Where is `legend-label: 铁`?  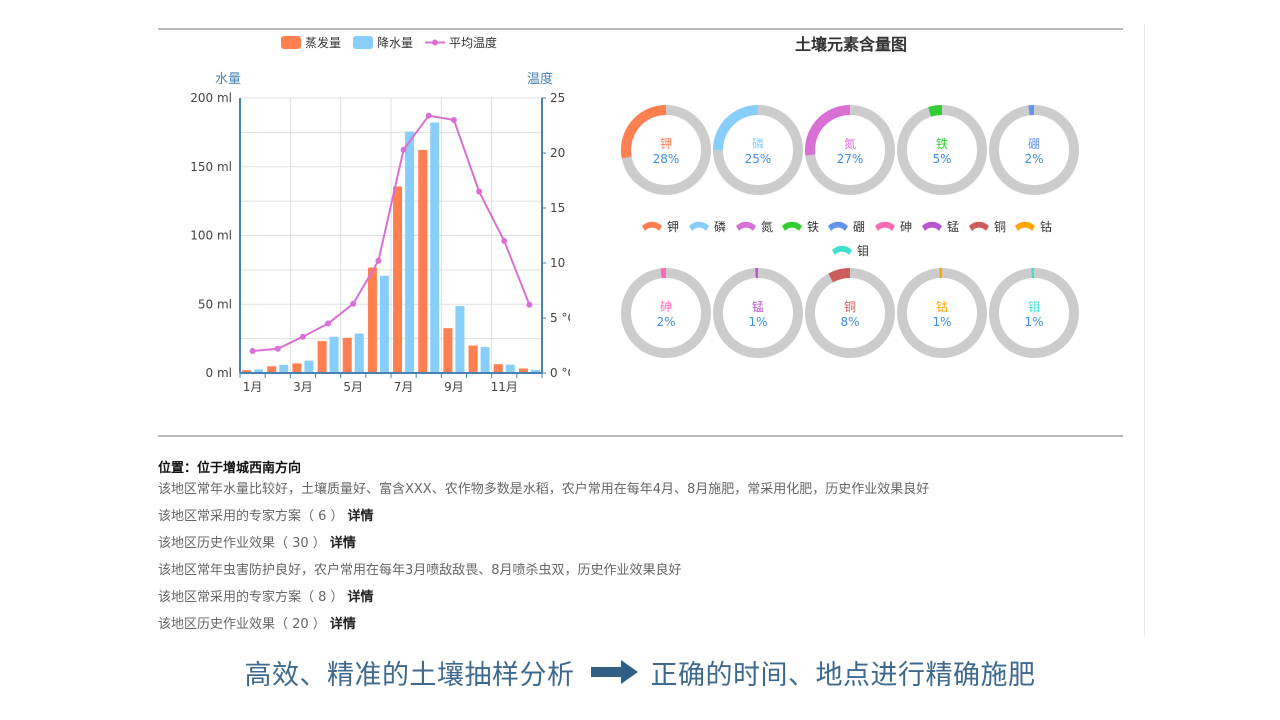
legend-label: 铁 is located at coordinates (813, 227).